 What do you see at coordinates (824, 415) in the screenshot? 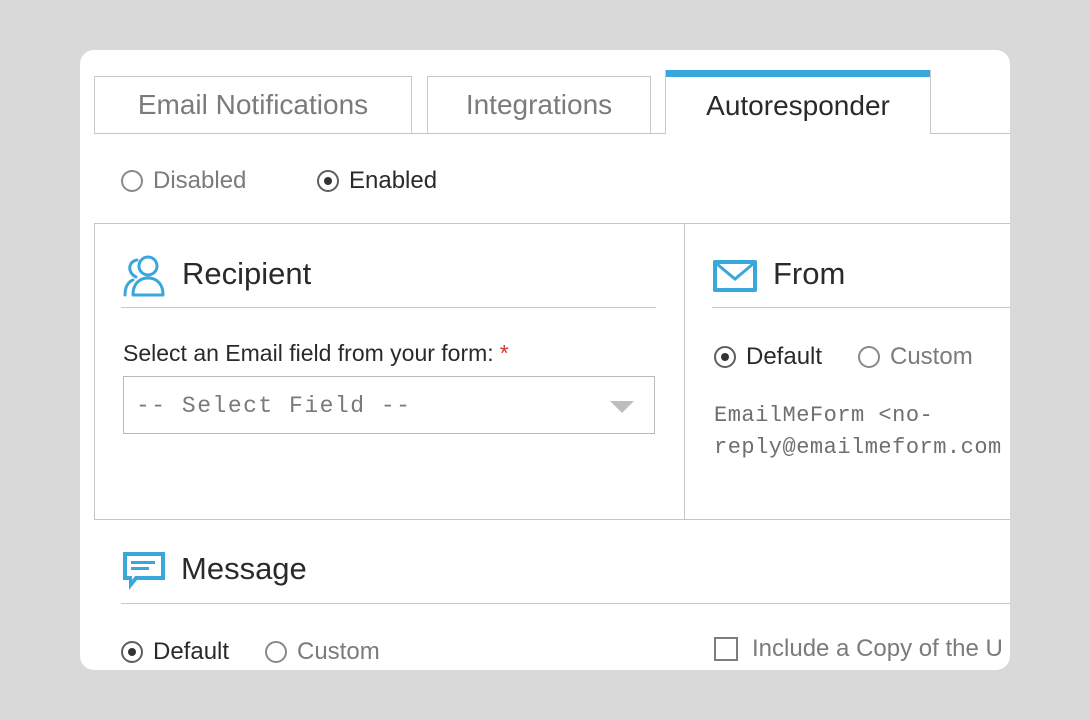
I see `from-address-line: EmailMeForm <no-` at bounding box center [824, 415].